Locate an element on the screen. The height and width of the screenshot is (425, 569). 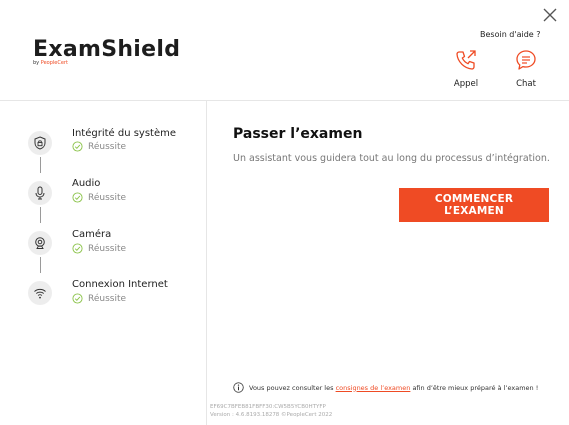
page-title: Passer l’examen is located at coordinates (298, 134).